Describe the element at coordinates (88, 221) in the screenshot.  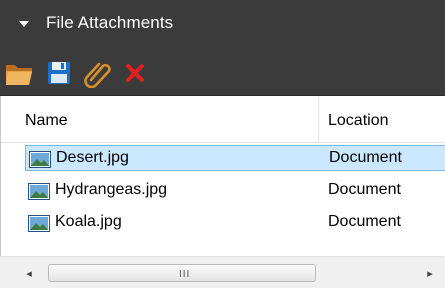
I see `file-name: Koala.jpg` at that location.